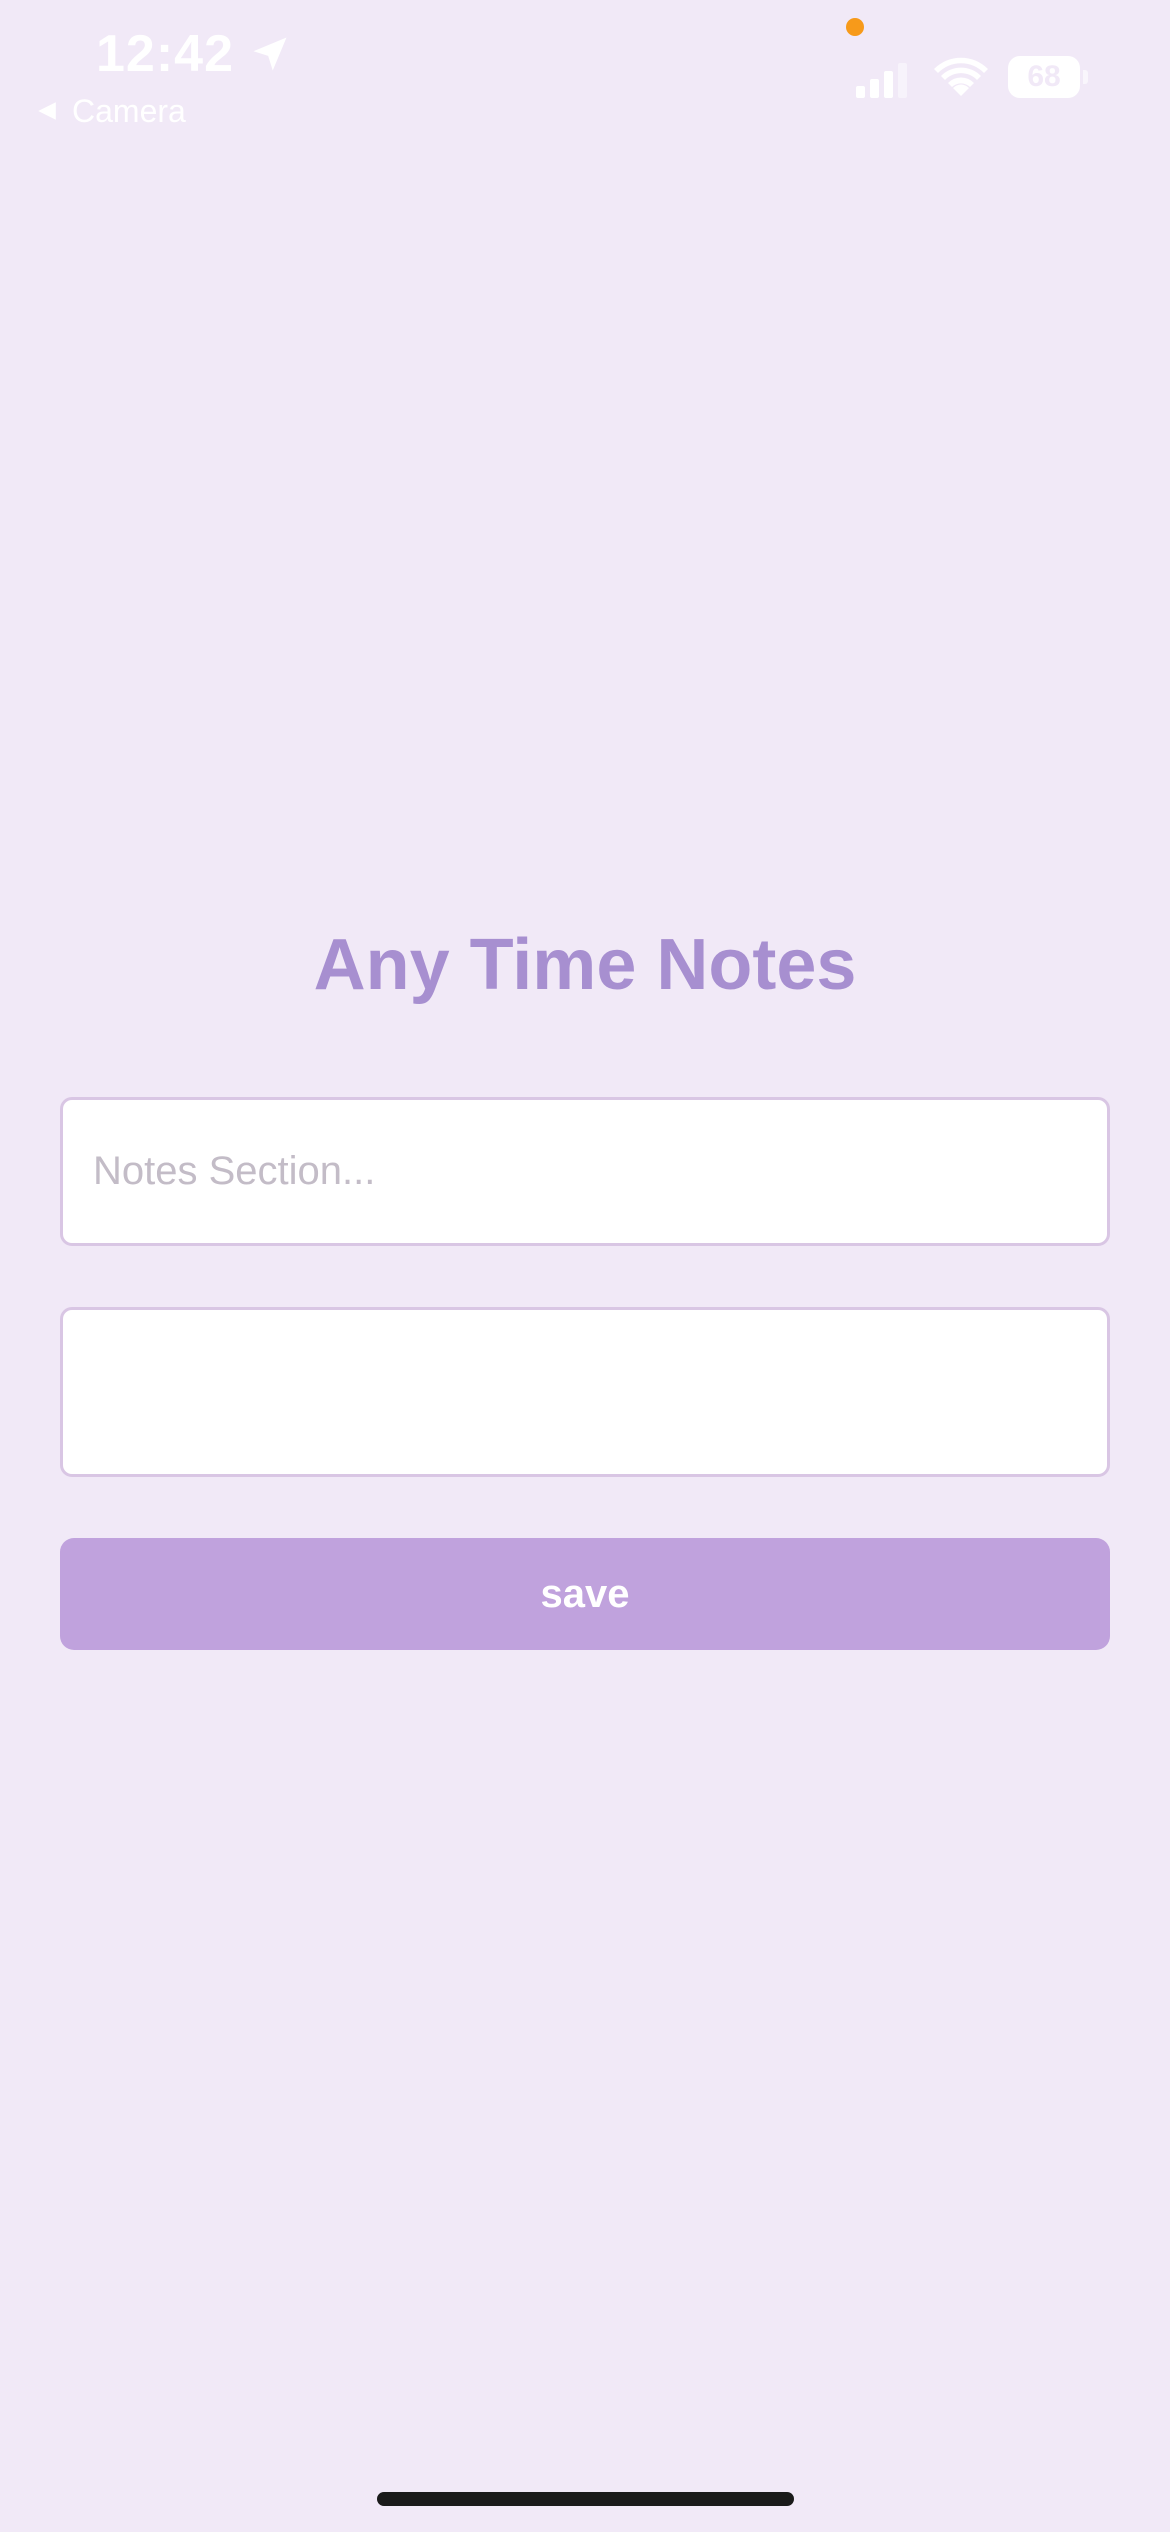 The width and height of the screenshot is (1170, 2532). I want to click on battery-level: 68, so click(1044, 76).